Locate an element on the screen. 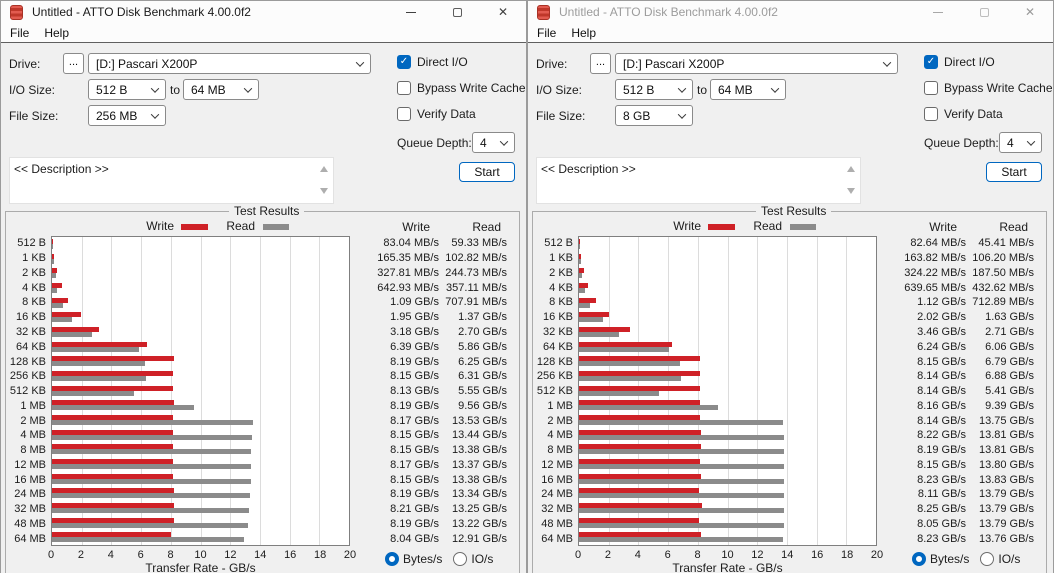 The image size is (1054, 573). io-size-tick-label: 1 KB is located at coordinates (561, 258).